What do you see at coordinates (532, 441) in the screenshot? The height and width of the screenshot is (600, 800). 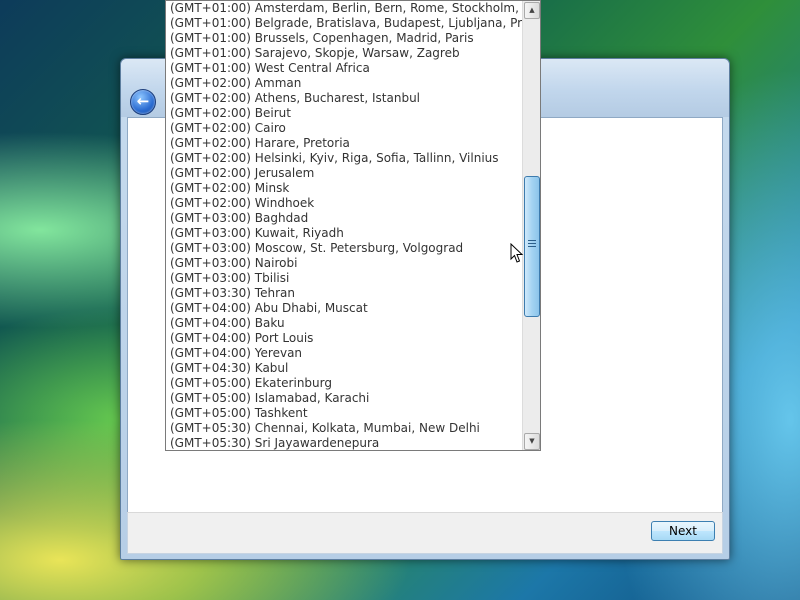 I see `scroll-down-arrow-icon: ▼` at bounding box center [532, 441].